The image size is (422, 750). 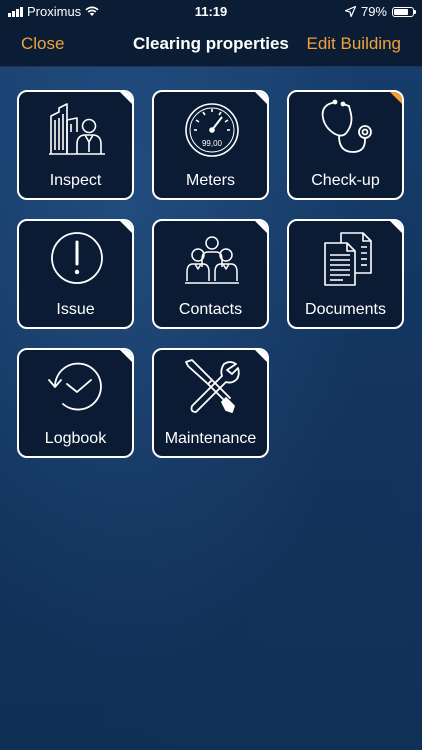 What do you see at coordinates (75, 386) in the screenshot?
I see `history-clock-icon` at bounding box center [75, 386].